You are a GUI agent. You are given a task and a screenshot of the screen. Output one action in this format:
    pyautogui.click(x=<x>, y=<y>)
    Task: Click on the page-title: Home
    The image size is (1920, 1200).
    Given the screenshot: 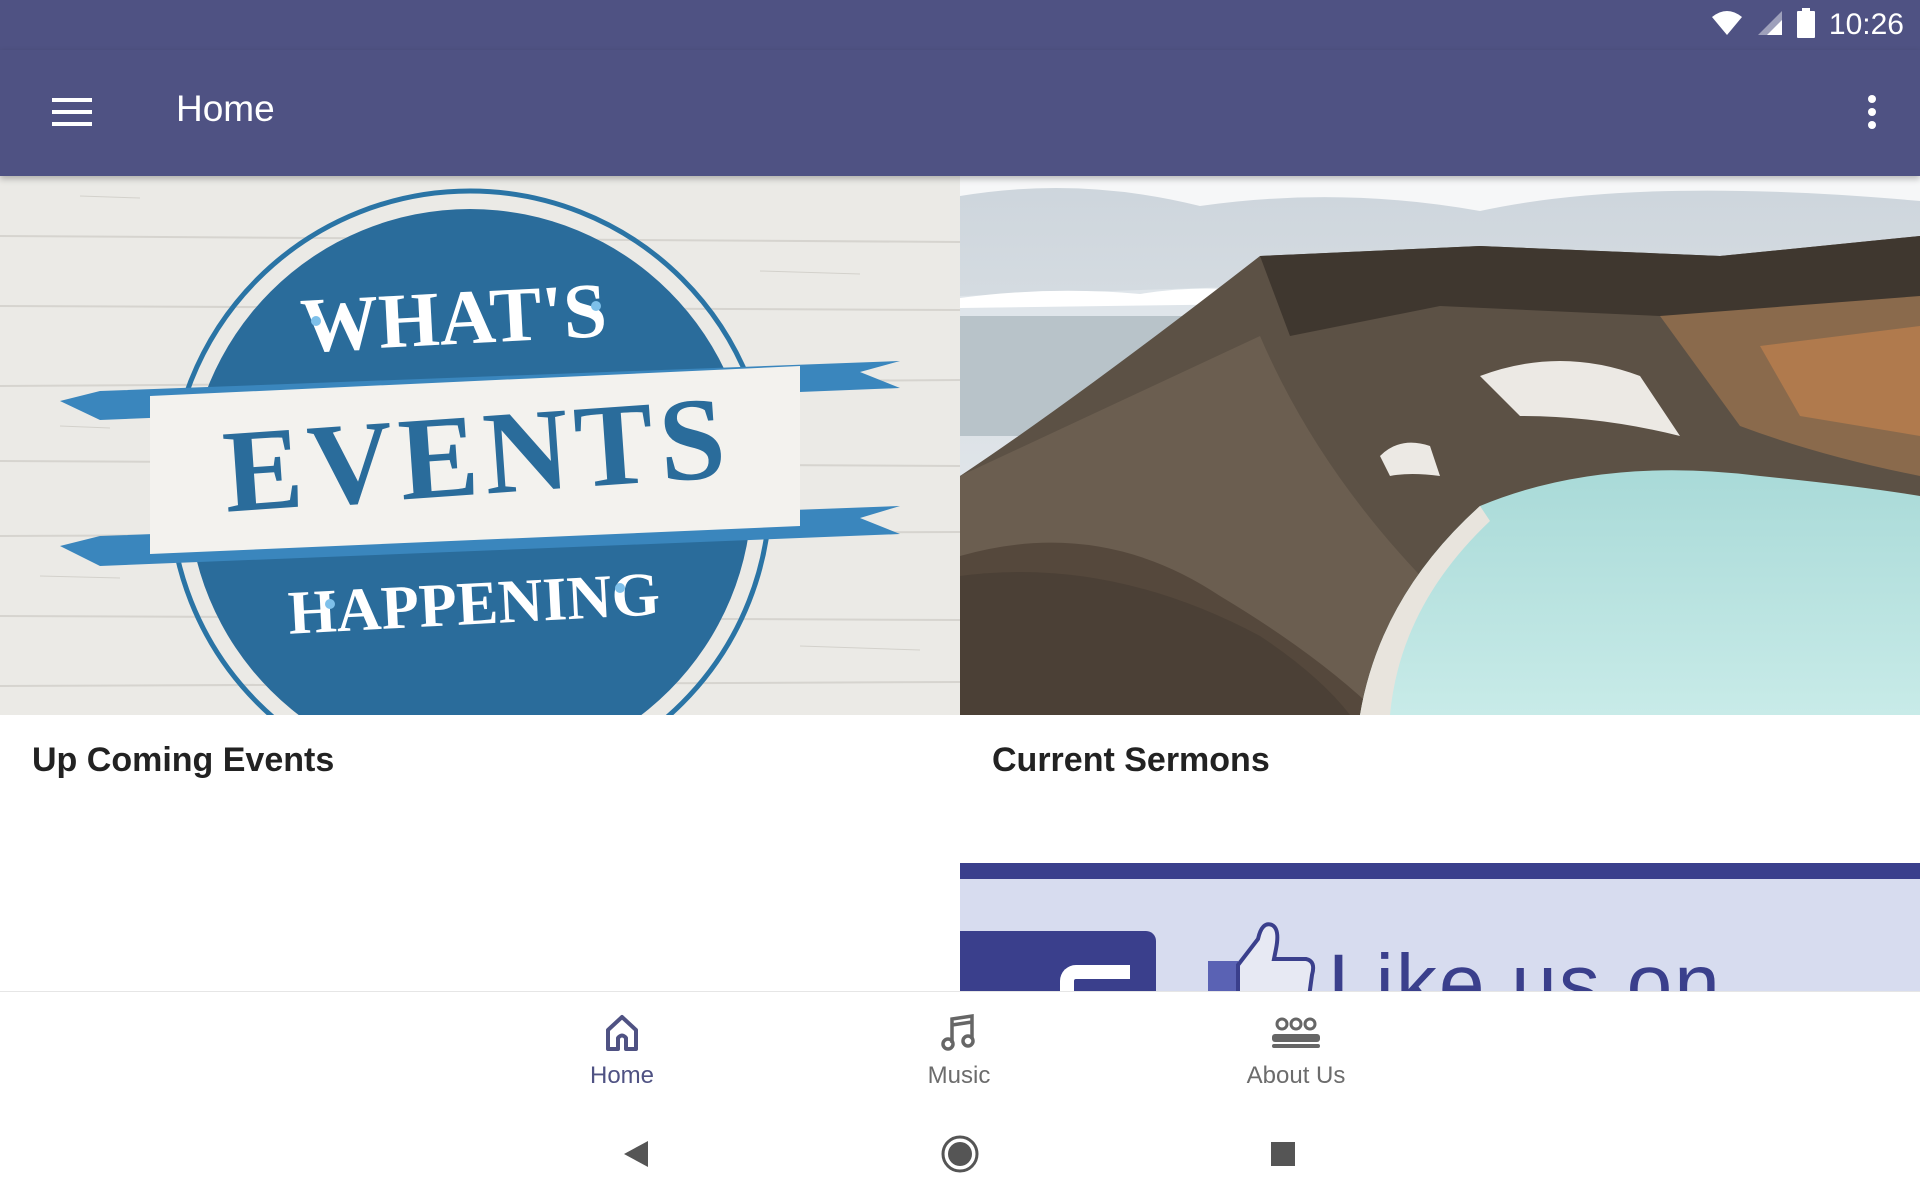 What is the action you would take?
    pyautogui.click(x=225, y=108)
    